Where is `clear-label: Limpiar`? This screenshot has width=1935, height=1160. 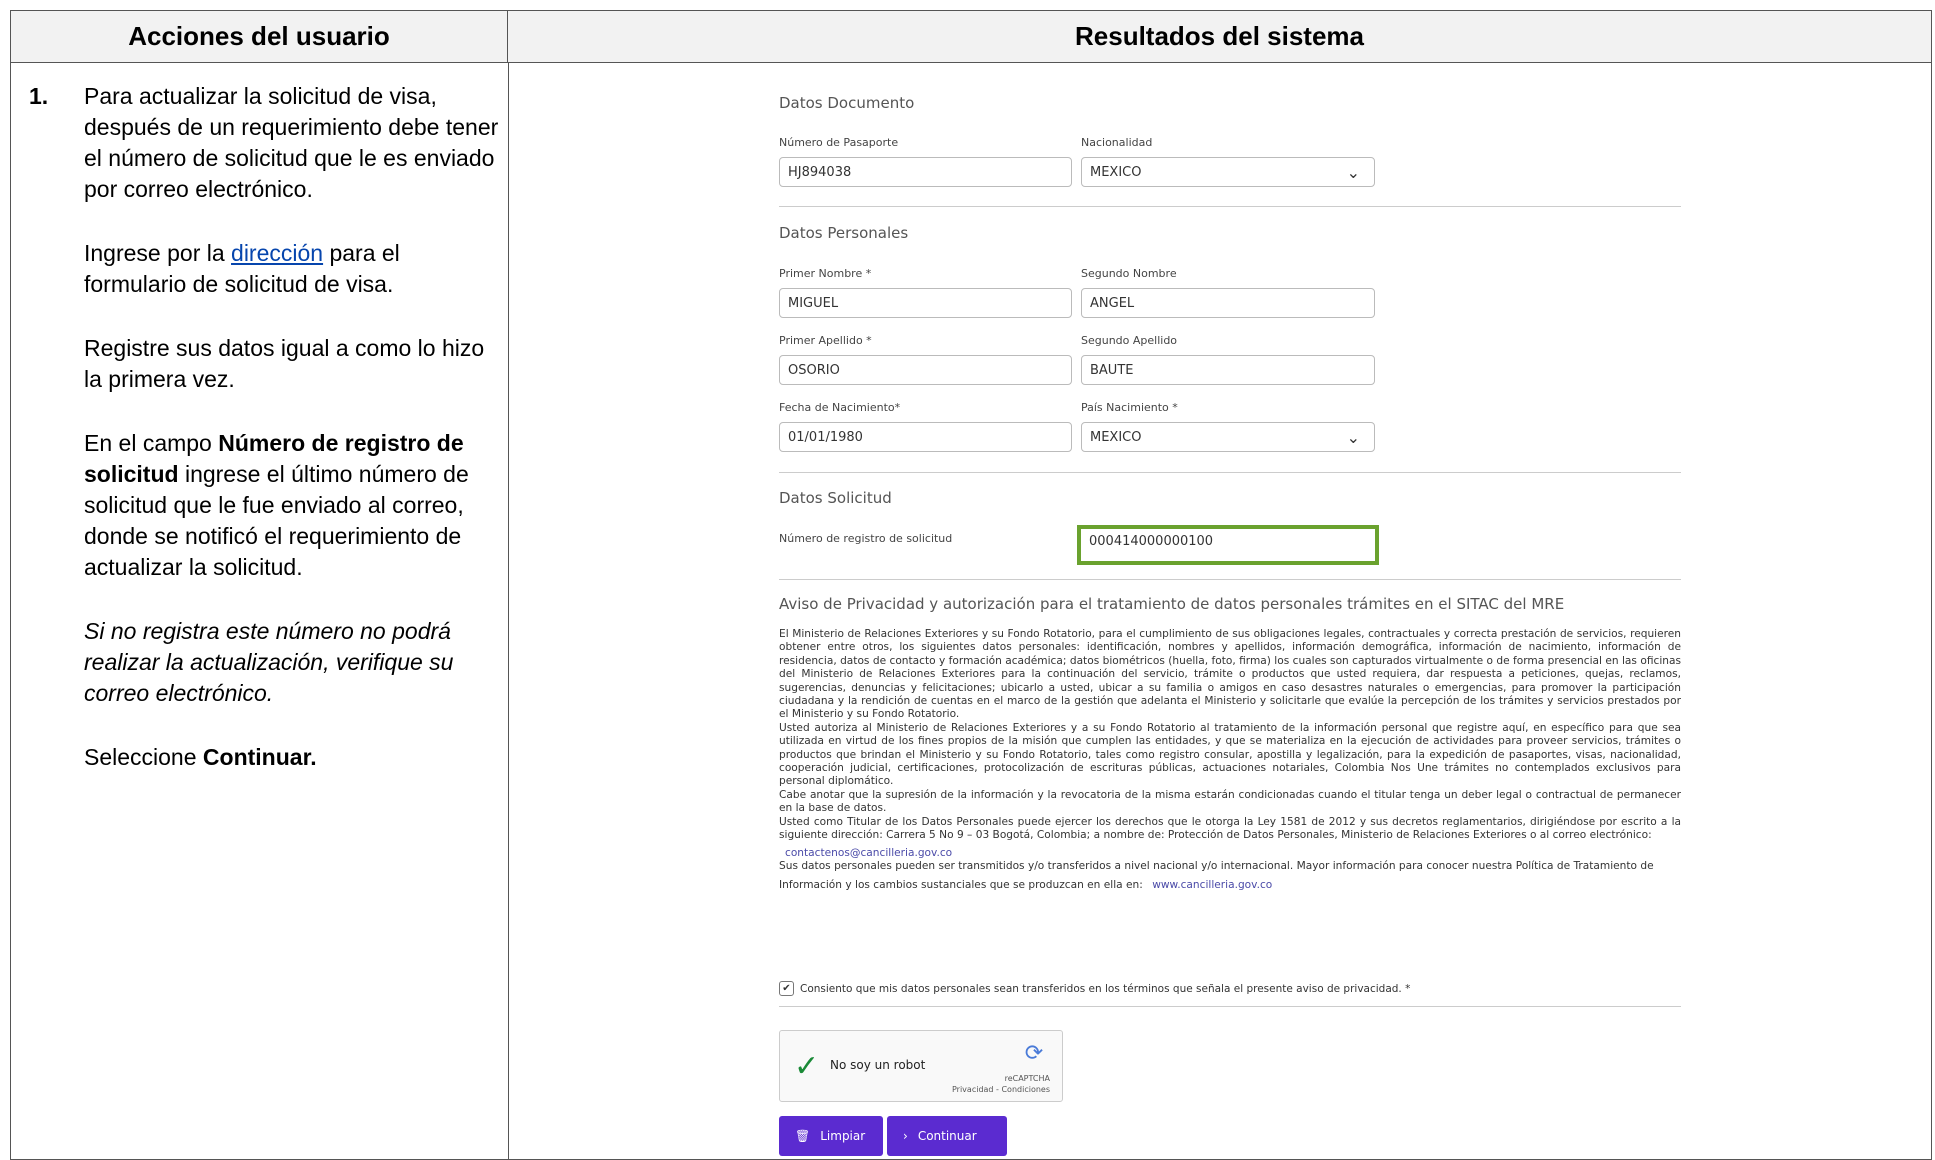 clear-label: Limpiar is located at coordinates (843, 1136).